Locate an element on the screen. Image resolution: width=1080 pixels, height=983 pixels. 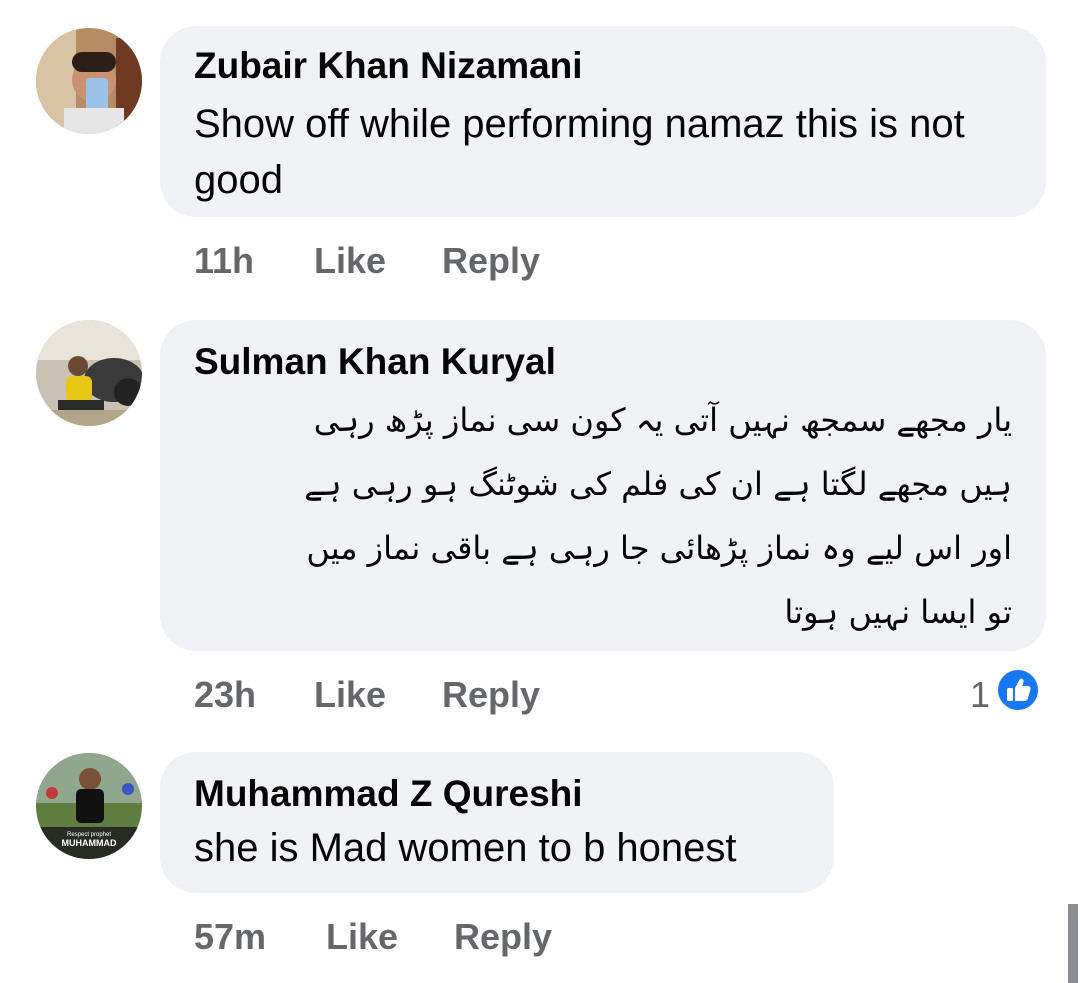
comment-text: she is Mad women to b honest is located at coordinates (465, 848).